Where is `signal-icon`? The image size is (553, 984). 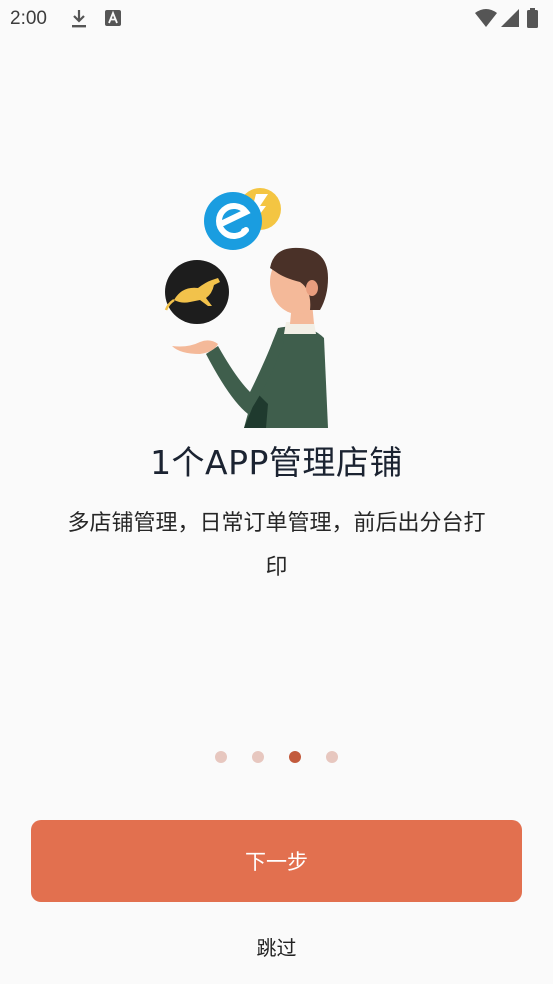 signal-icon is located at coordinates (510, 18).